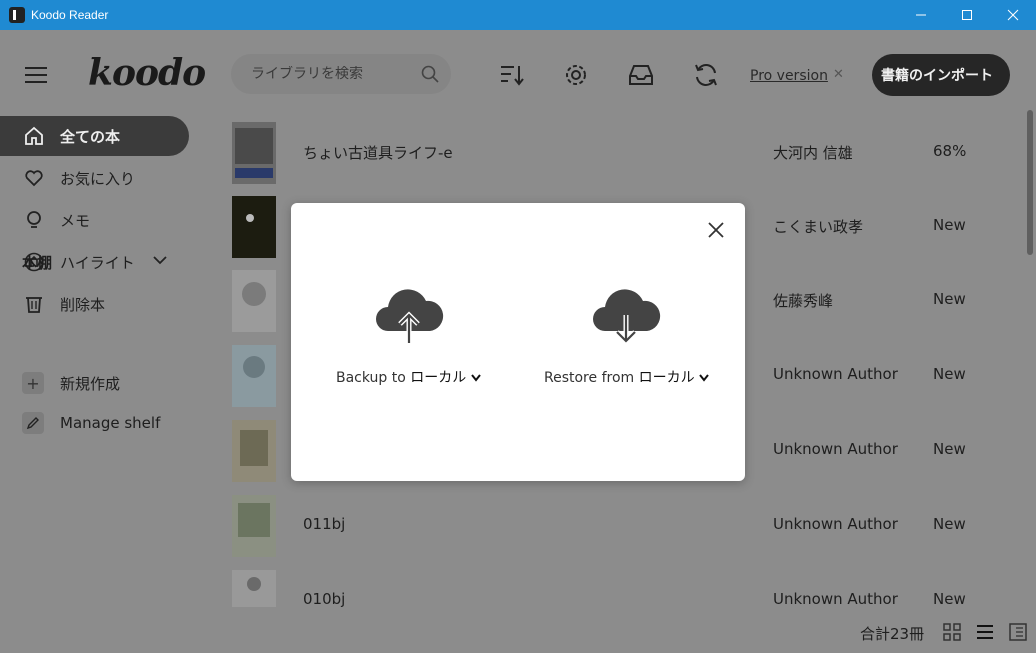 This screenshot has width=1036, height=653. I want to click on app-icon, so click(17, 15).